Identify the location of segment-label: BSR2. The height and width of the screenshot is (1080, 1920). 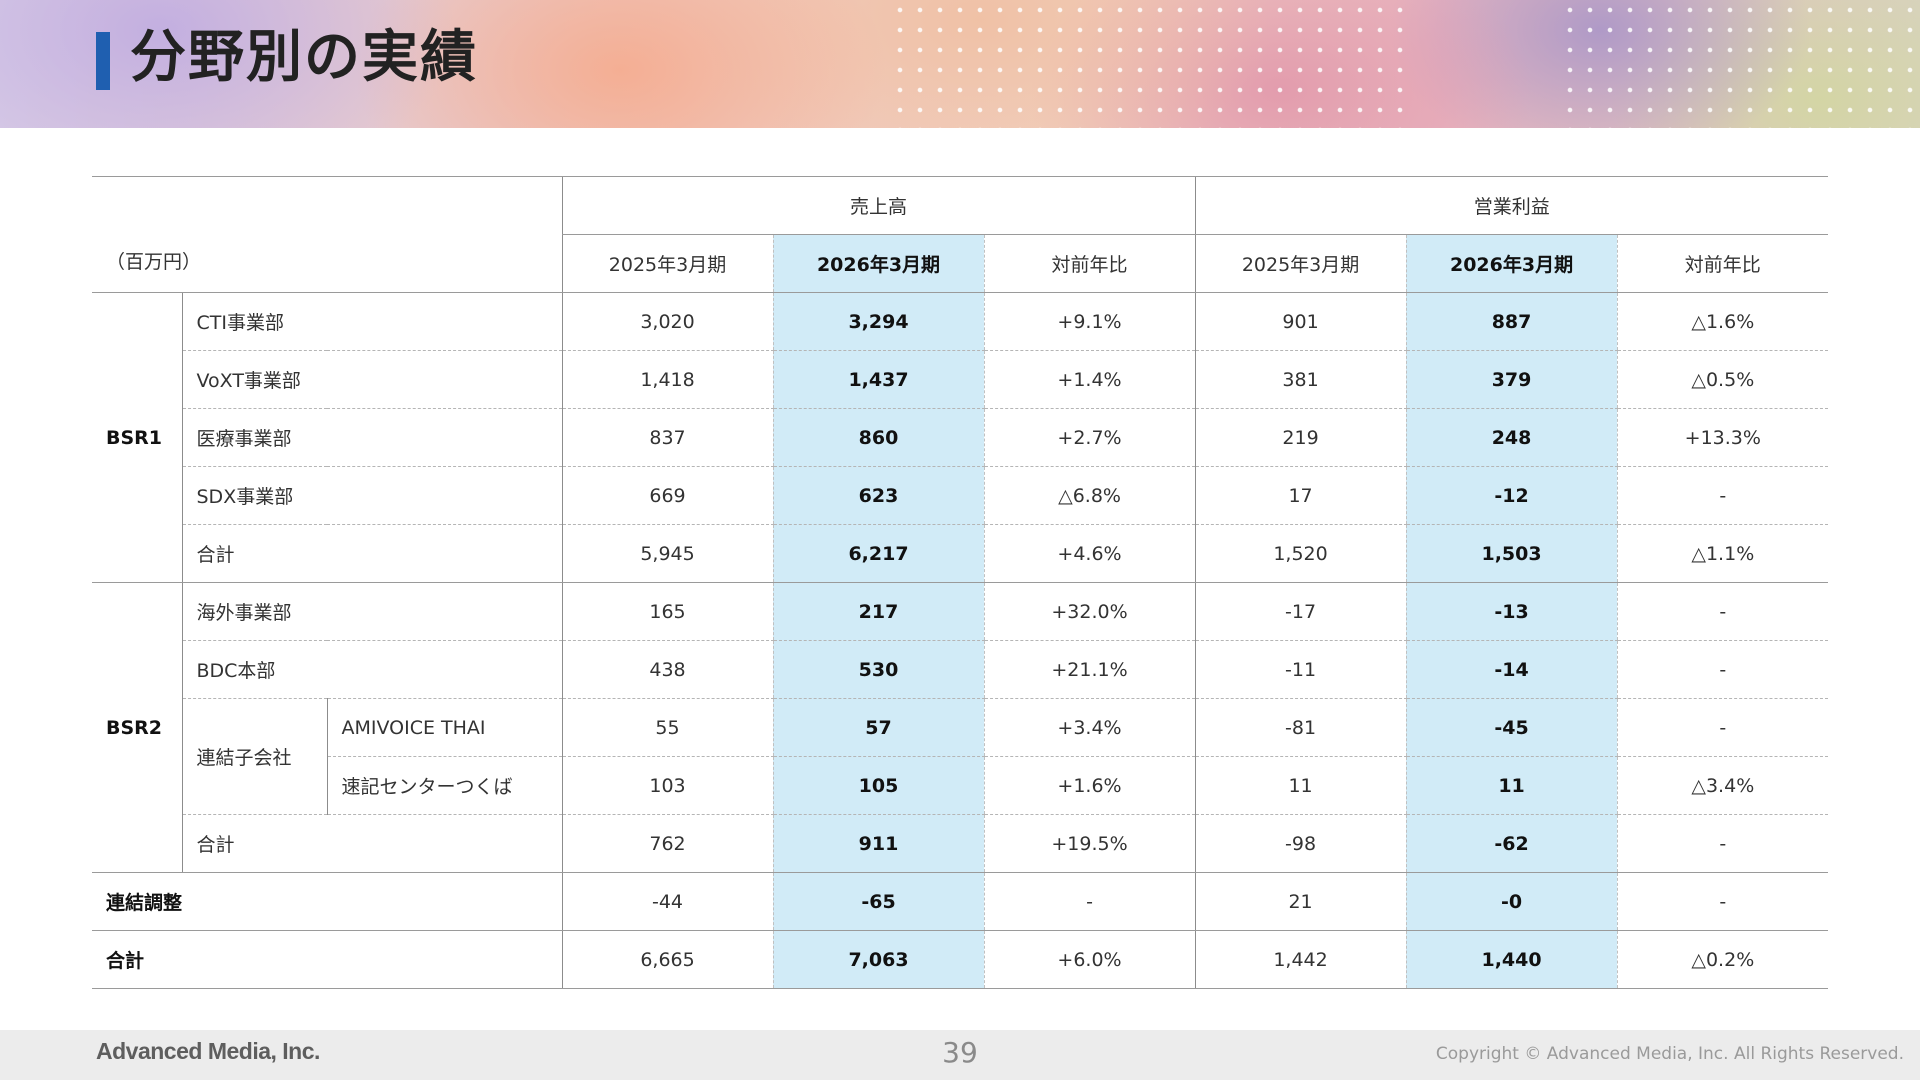
(137, 727).